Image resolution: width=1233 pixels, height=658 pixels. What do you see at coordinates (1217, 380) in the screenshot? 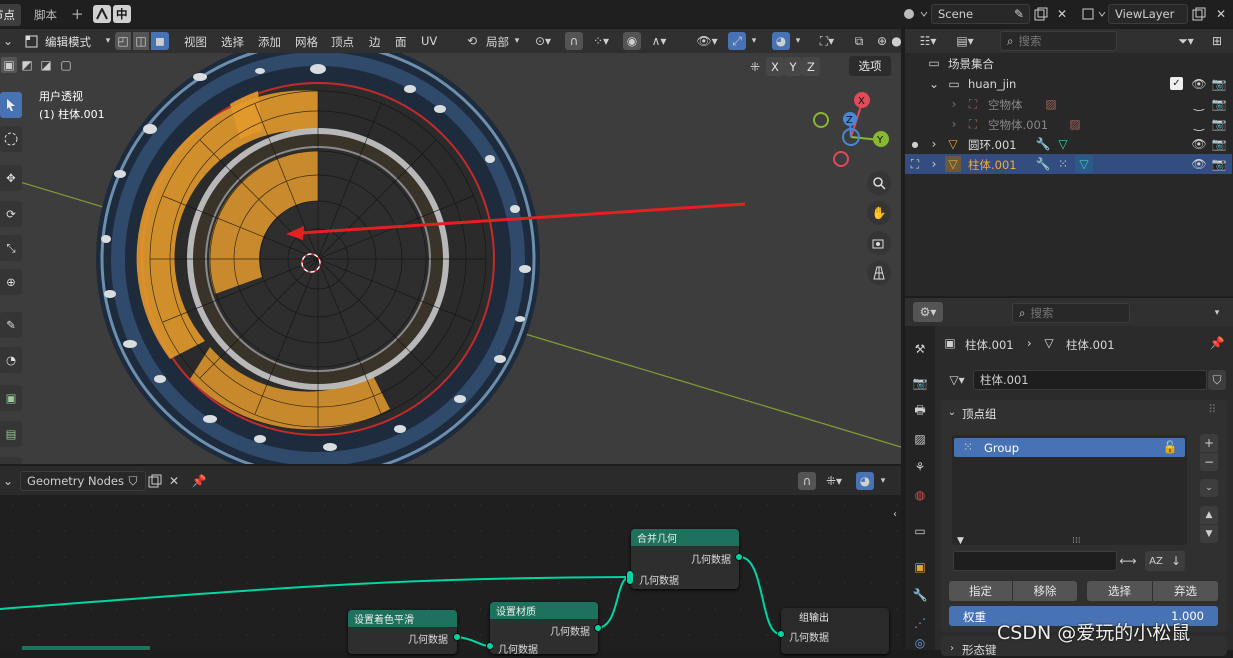
I see `fake-user-shield-icon: ⛉` at bounding box center [1217, 380].